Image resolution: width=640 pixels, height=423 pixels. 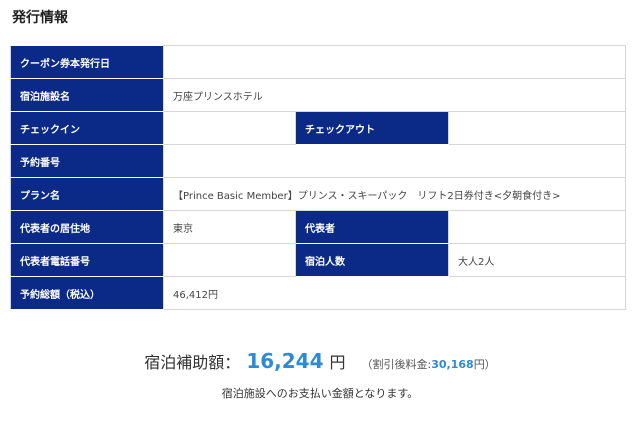 I want to click on discounted-price: （割引後料金:30,168円）, so click(x=429, y=364).